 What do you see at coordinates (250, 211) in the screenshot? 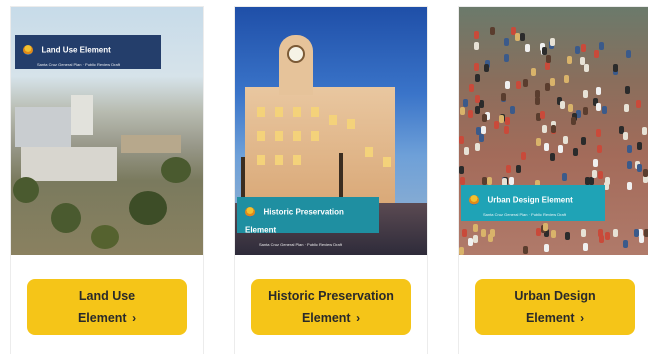
I see `city-logo-icon` at bounding box center [250, 211].